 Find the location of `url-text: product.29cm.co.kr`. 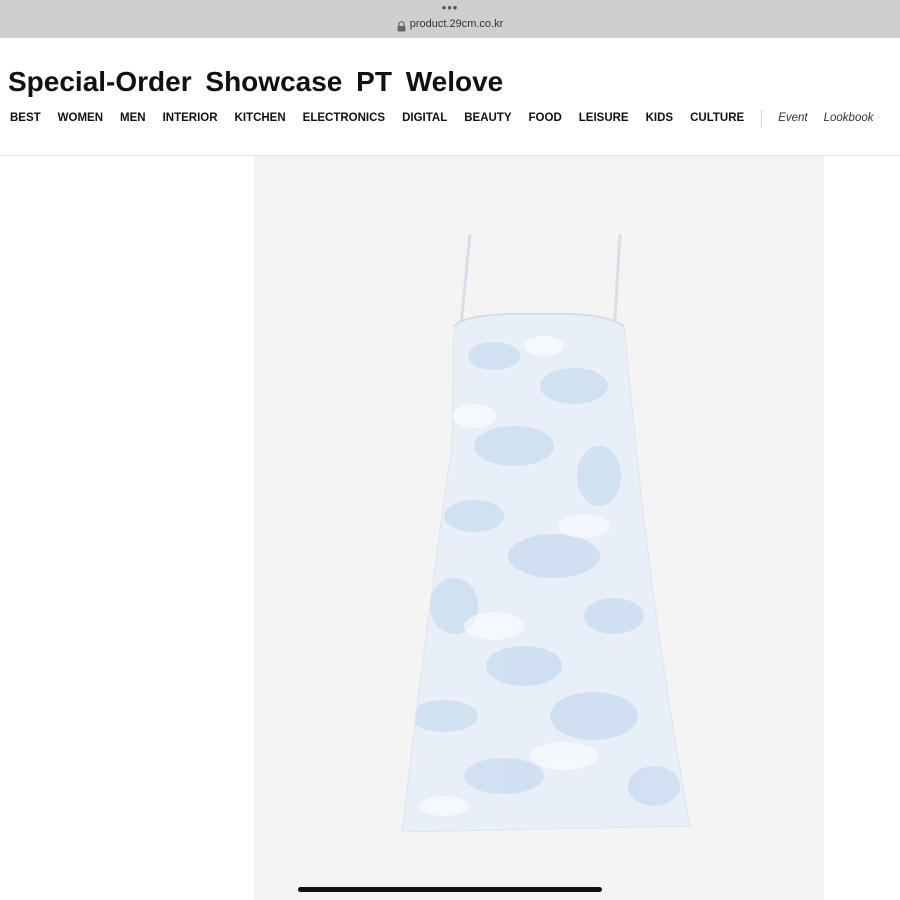

url-text: product.29cm.co.kr is located at coordinates (457, 24).